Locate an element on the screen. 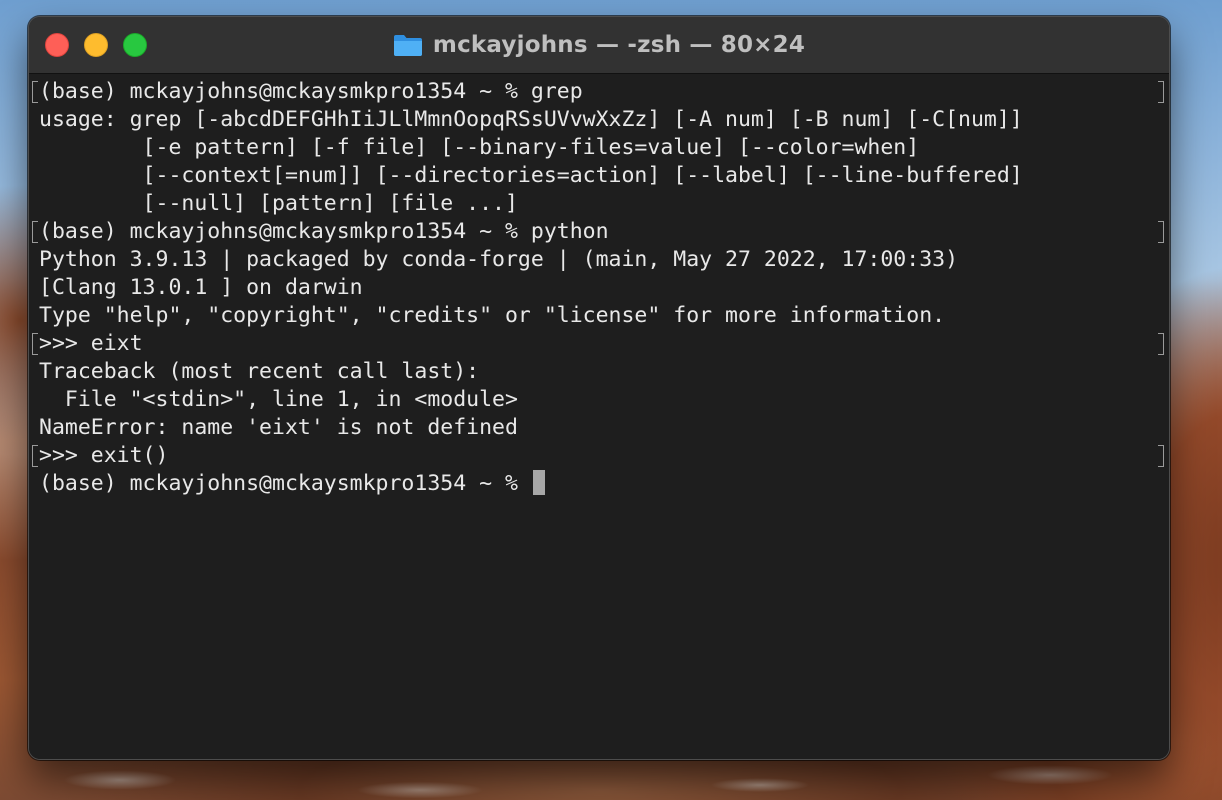 The image size is (1222, 800). text-cursor is located at coordinates (538, 482).